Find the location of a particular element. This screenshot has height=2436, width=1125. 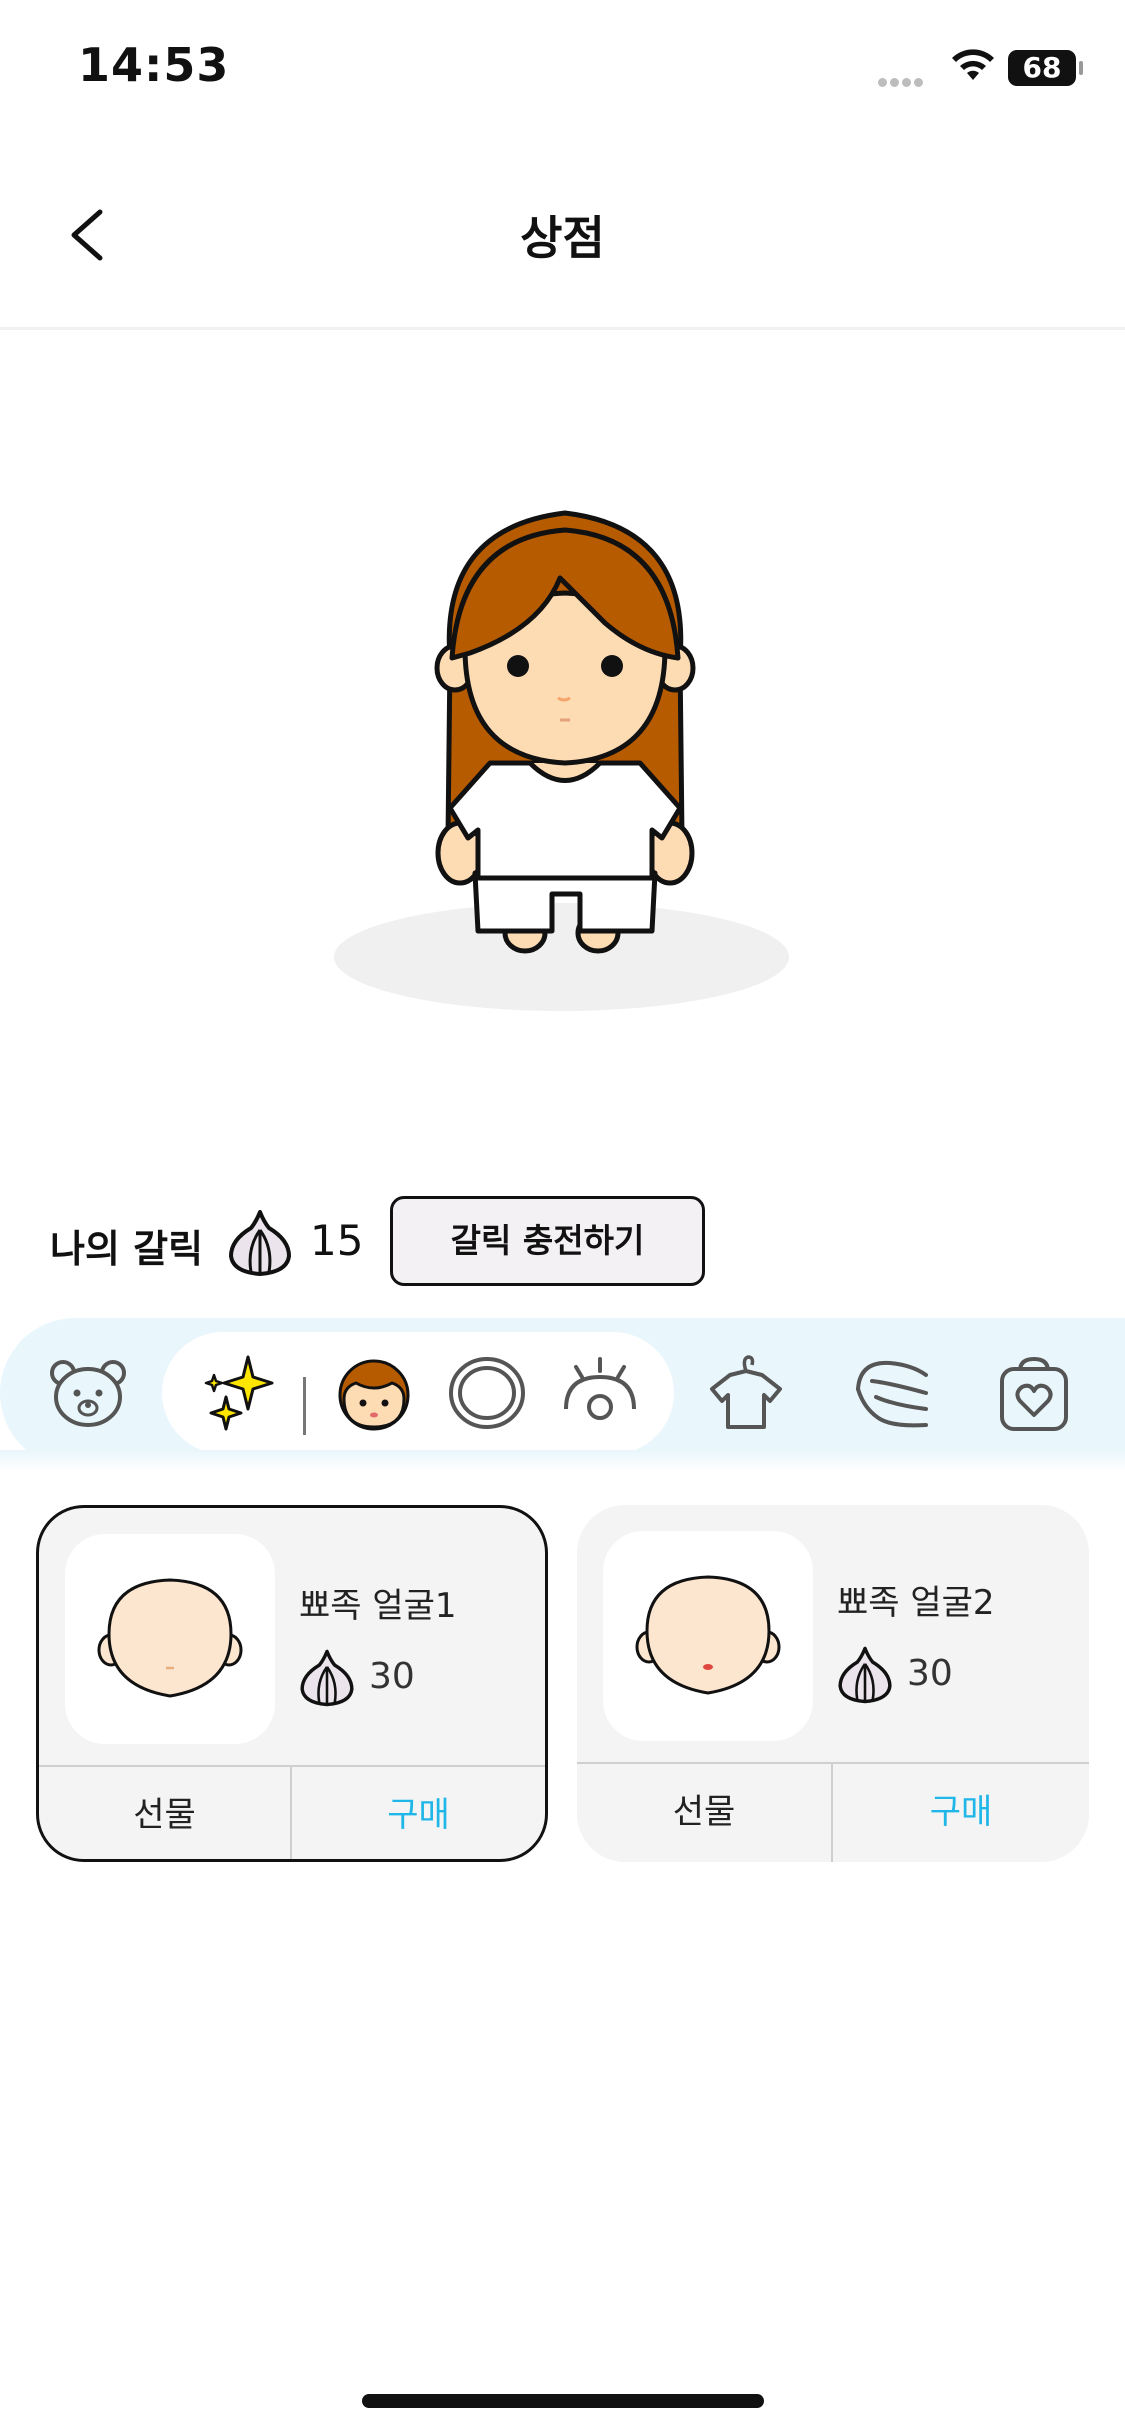

item-name: 뾰족 얼굴2 is located at coordinates (916, 1603).